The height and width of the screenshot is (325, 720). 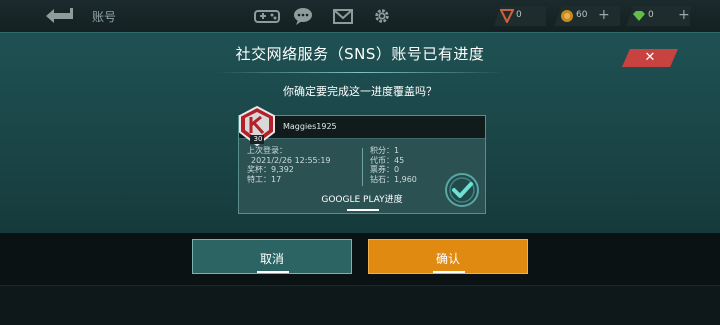 What do you see at coordinates (447, 259) in the screenshot?
I see `confirm-label: 确认` at bounding box center [447, 259].